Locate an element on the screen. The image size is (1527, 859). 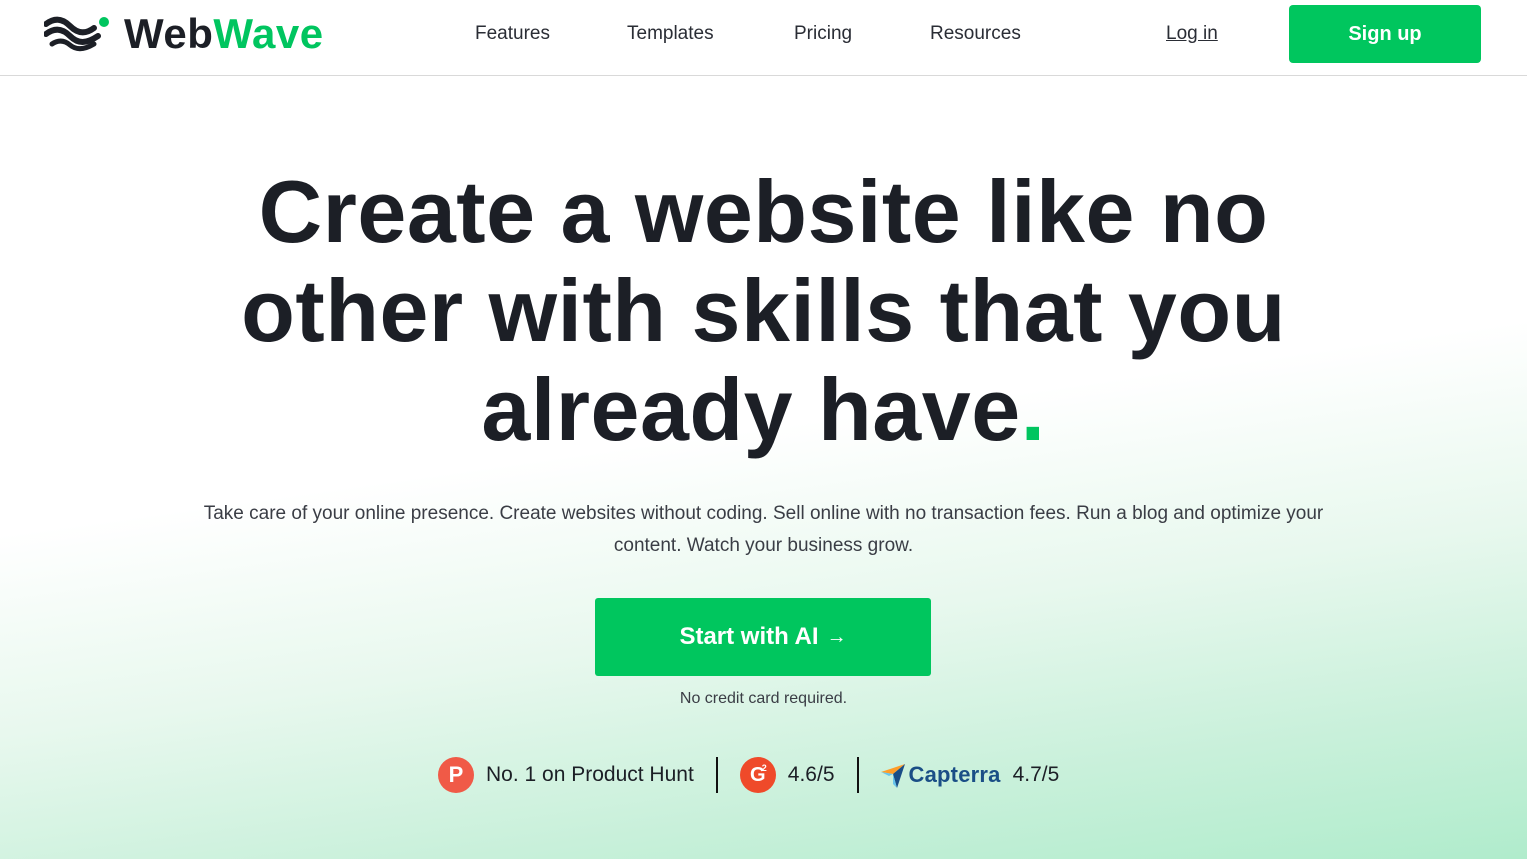
product-hunt-rating: No. 1 on Product Hunt is located at coordinates (590, 774).